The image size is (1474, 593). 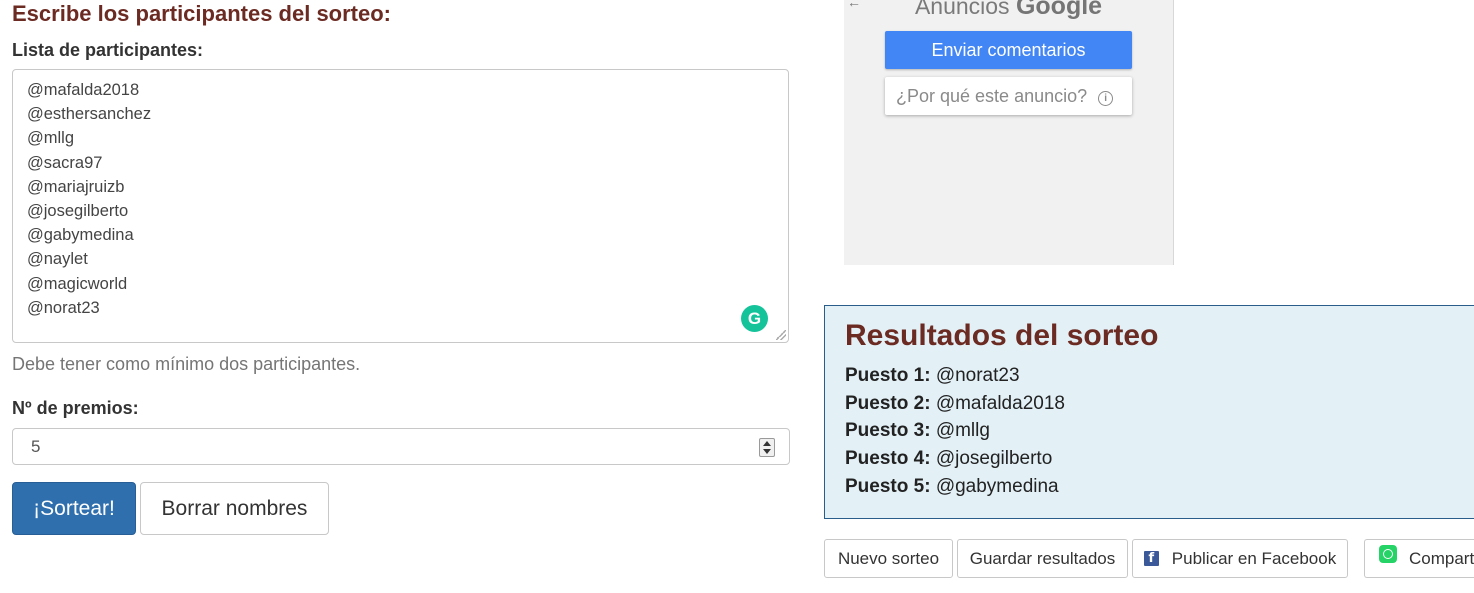 What do you see at coordinates (63, 307) in the screenshot?
I see `participant-line: @norat23` at bounding box center [63, 307].